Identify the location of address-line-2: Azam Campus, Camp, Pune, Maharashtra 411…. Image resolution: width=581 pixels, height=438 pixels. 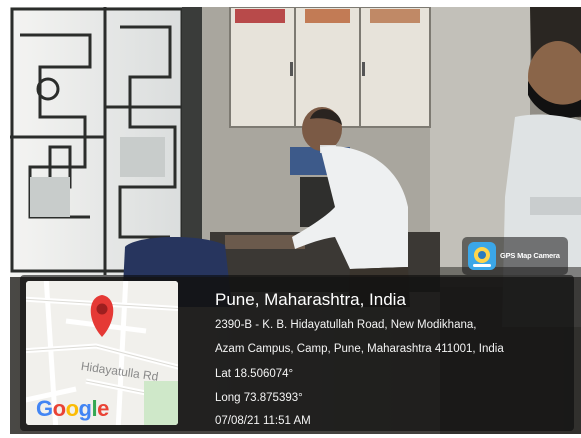
(359, 349).